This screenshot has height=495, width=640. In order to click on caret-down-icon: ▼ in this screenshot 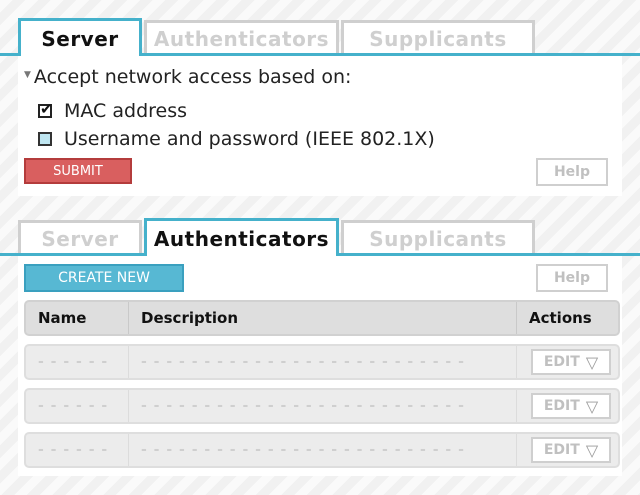, I will do `click(27, 75)`.